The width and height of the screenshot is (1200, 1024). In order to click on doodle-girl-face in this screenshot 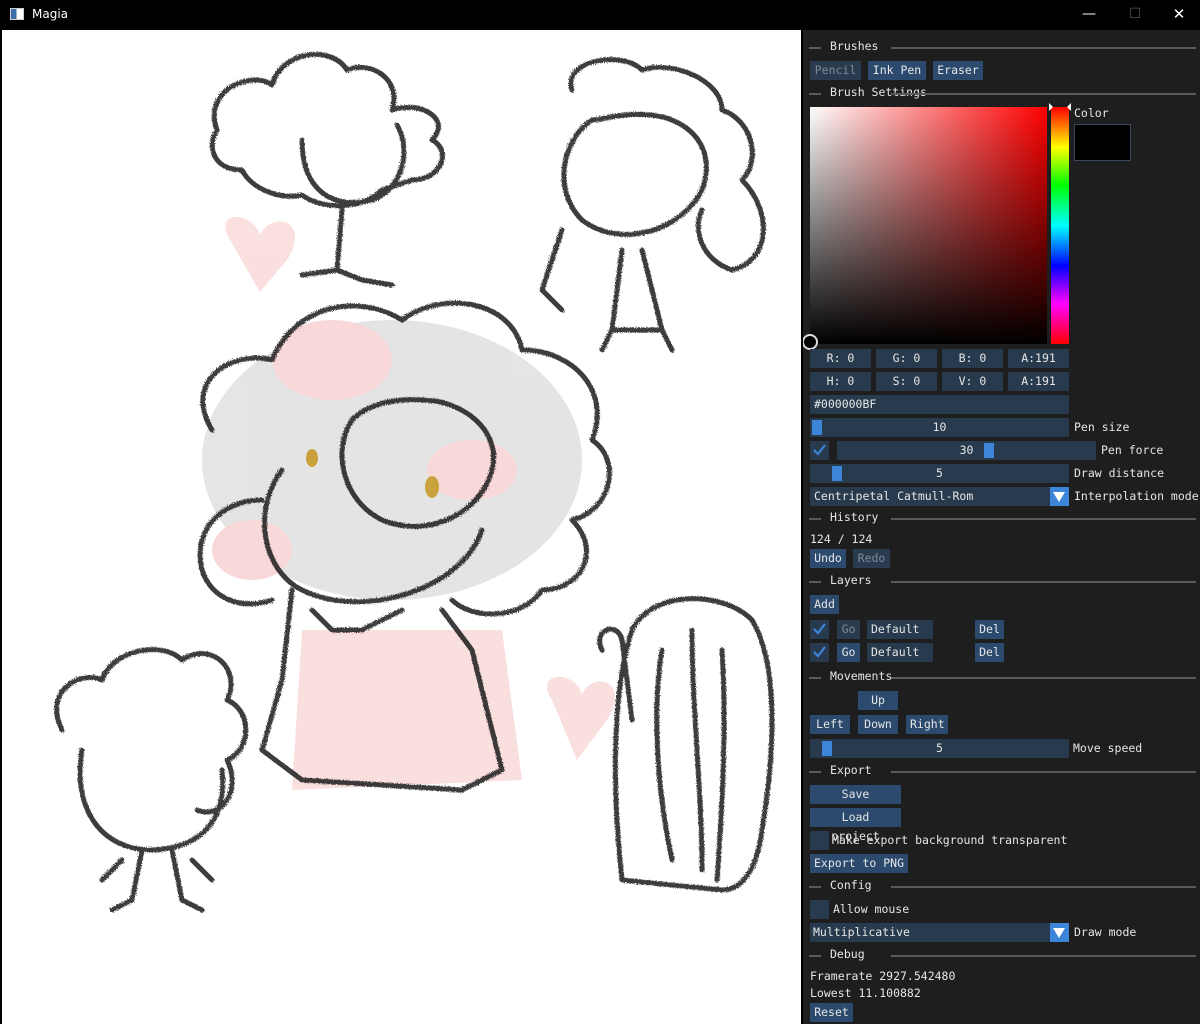, I will do `click(635, 174)`.